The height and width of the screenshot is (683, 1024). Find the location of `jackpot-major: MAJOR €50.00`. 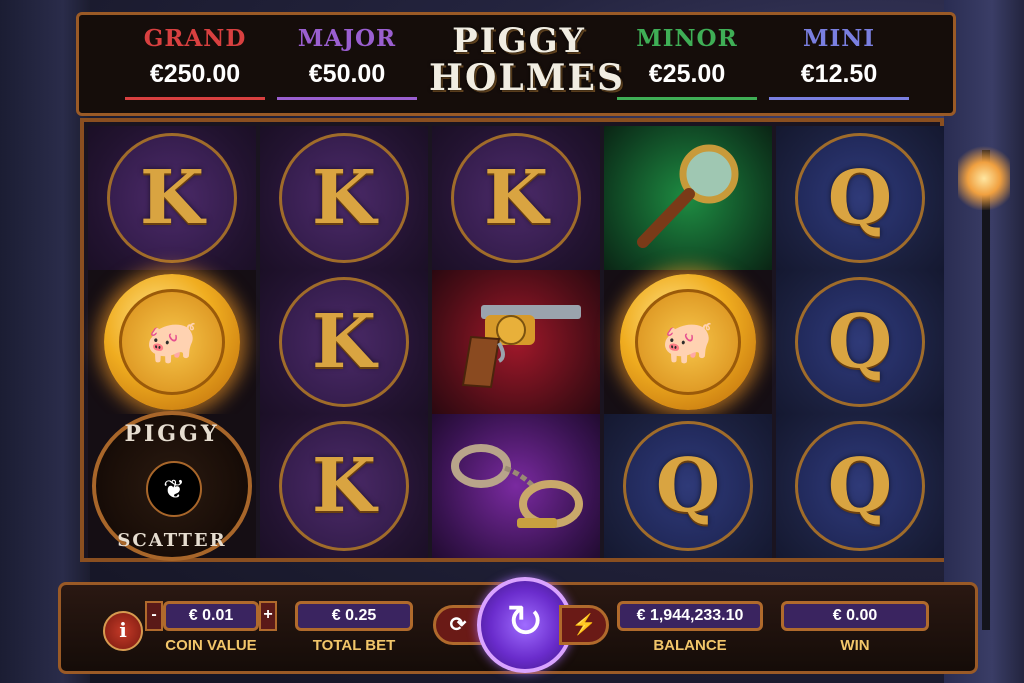

jackpot-major: MAJOR €50.00 is located at coordinates (347, 62).